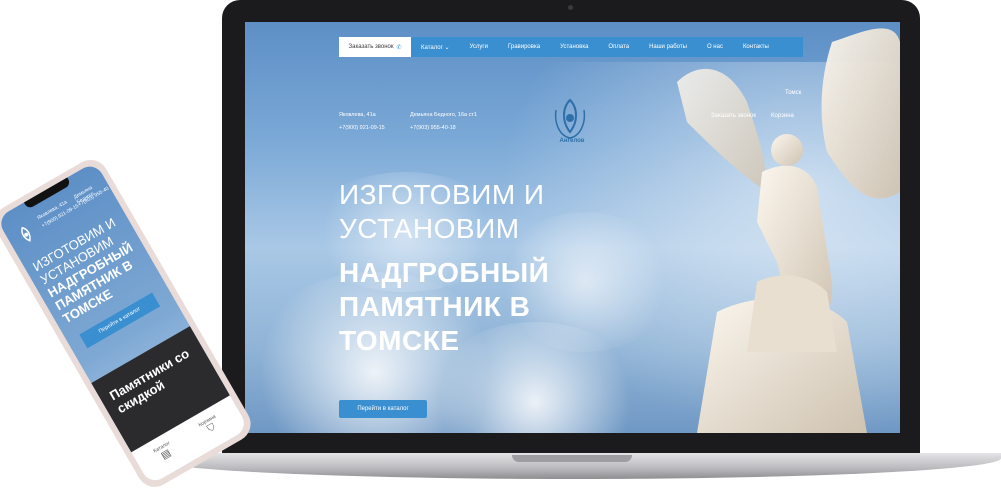 The width and height of the screenshot is (1001, 502). Describe the element at coordinates (443, 115) in the screenshot. I see `address-2: Демьяна Бедного, 16а ст1` at that location.